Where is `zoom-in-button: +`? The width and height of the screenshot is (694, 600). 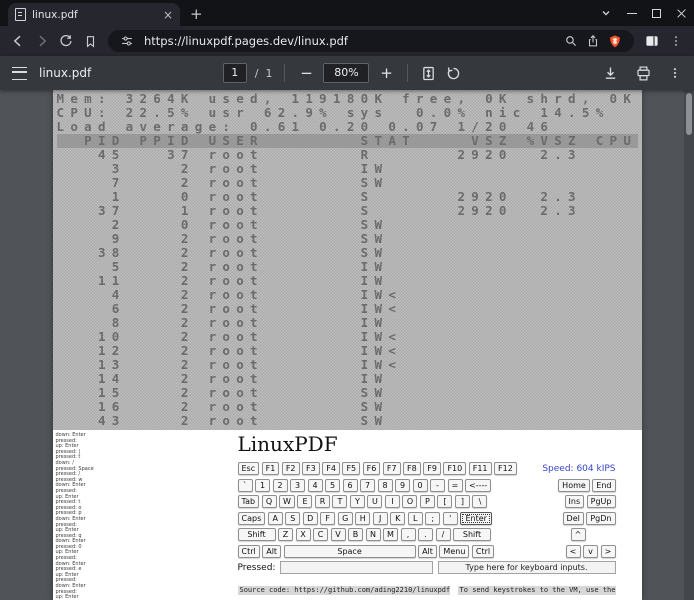 zoom-in-button: + is located at coordinates (386, 73).